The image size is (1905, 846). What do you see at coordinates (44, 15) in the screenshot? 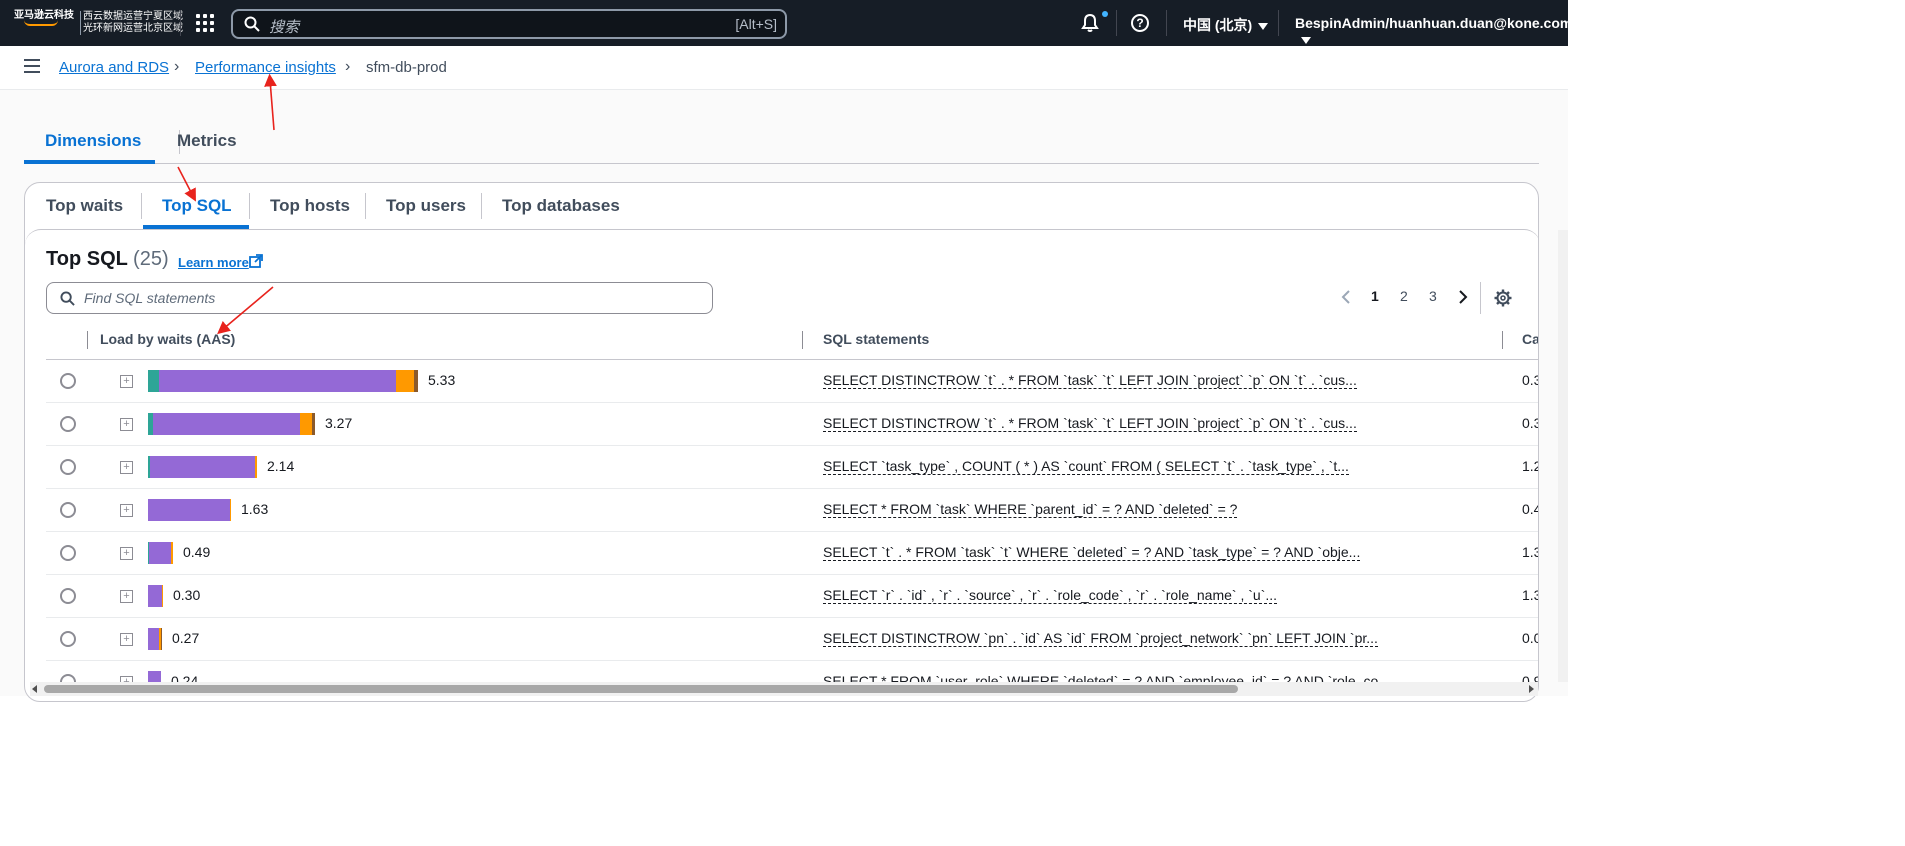
I see `logo-text: 亚马逊云科技` at bounding box center [44, 15].